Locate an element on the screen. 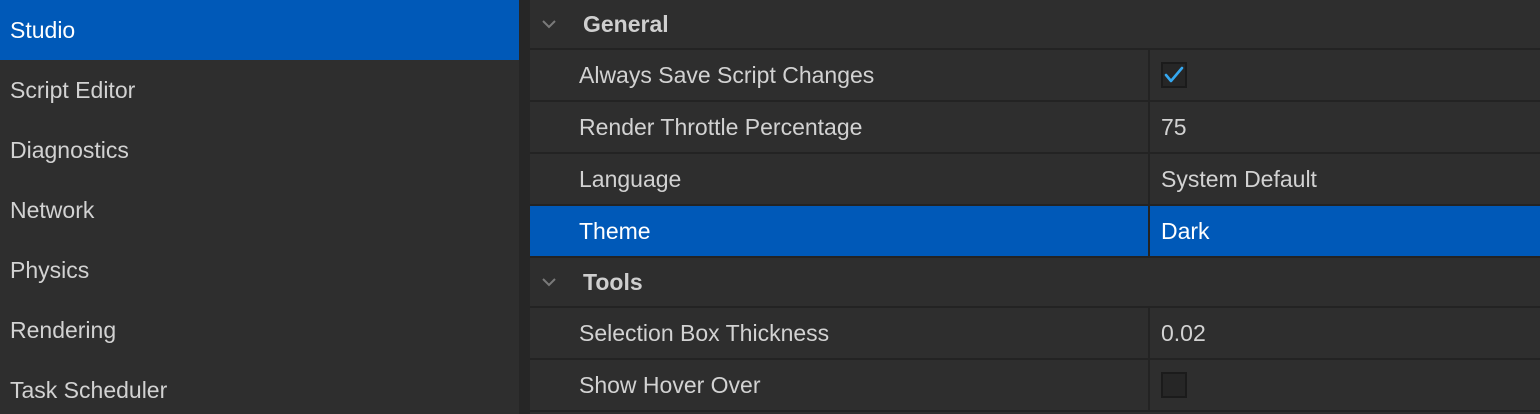  show-hover-over-checkbox is located at coordinates (1174, 385).